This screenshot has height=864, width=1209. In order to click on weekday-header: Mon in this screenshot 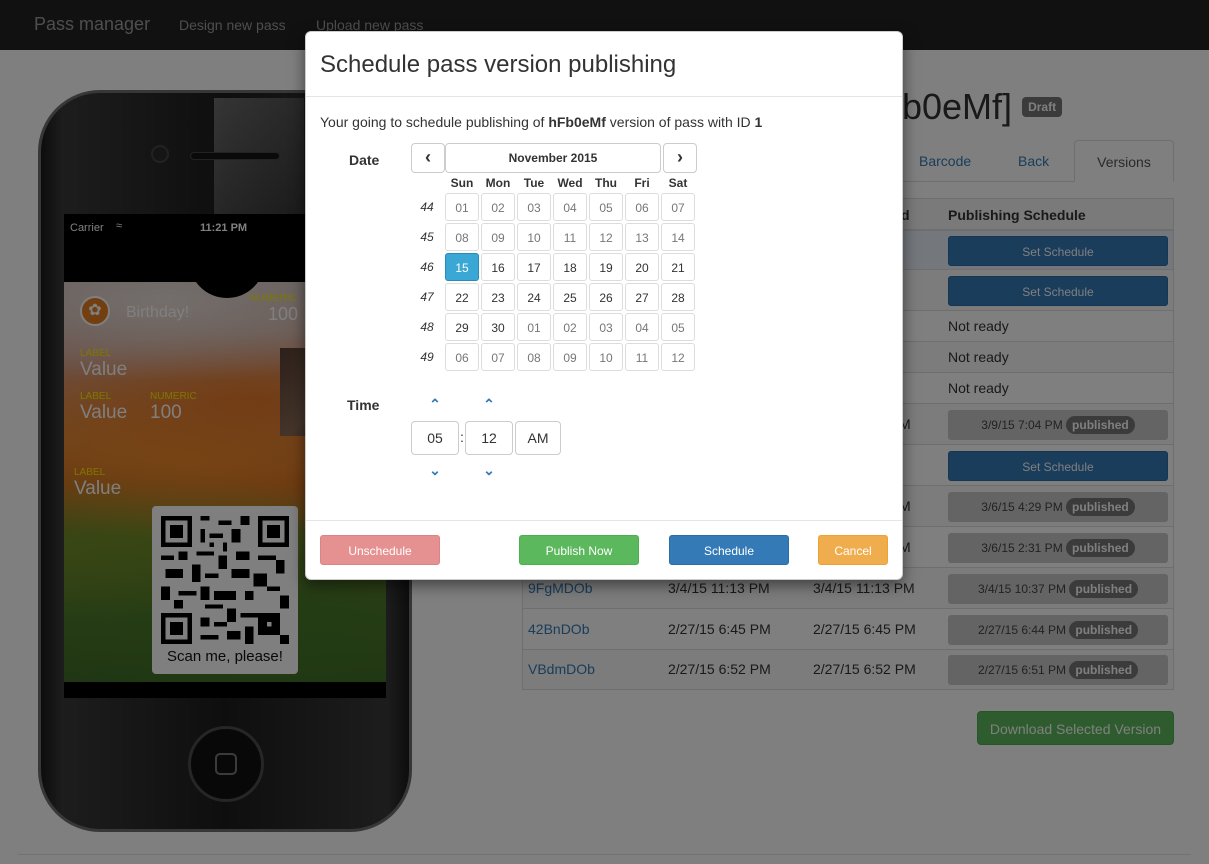, I will do `click(498, 183)`.